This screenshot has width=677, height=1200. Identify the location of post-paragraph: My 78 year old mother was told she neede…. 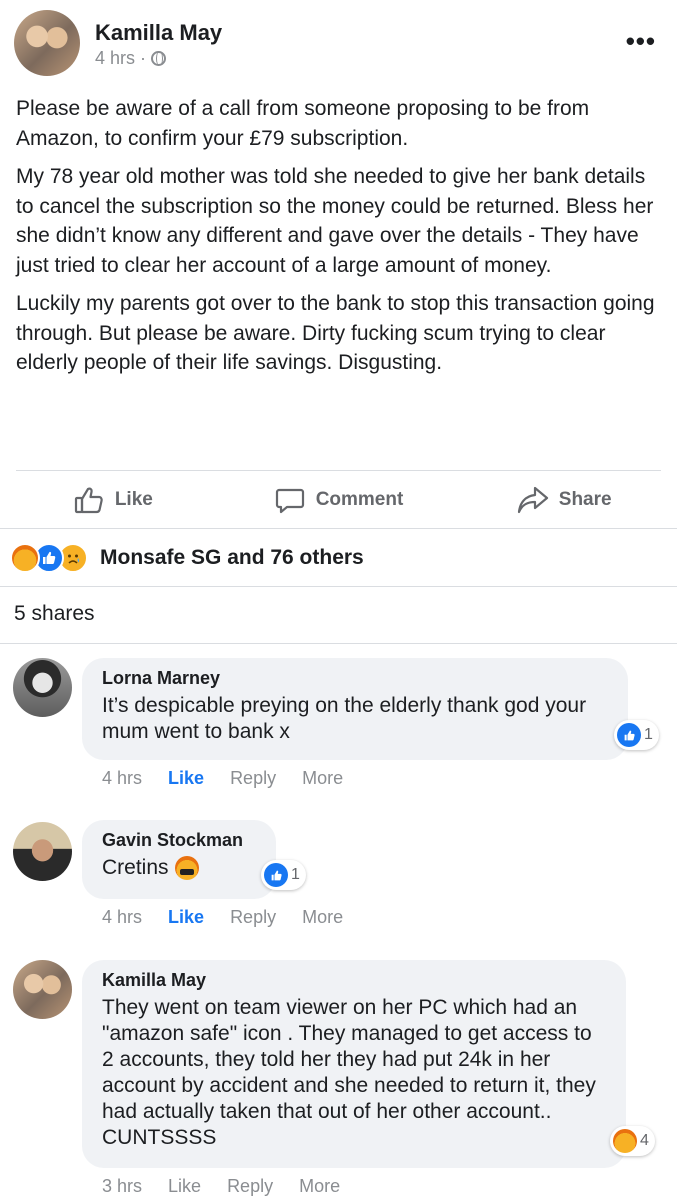
(335, 221).